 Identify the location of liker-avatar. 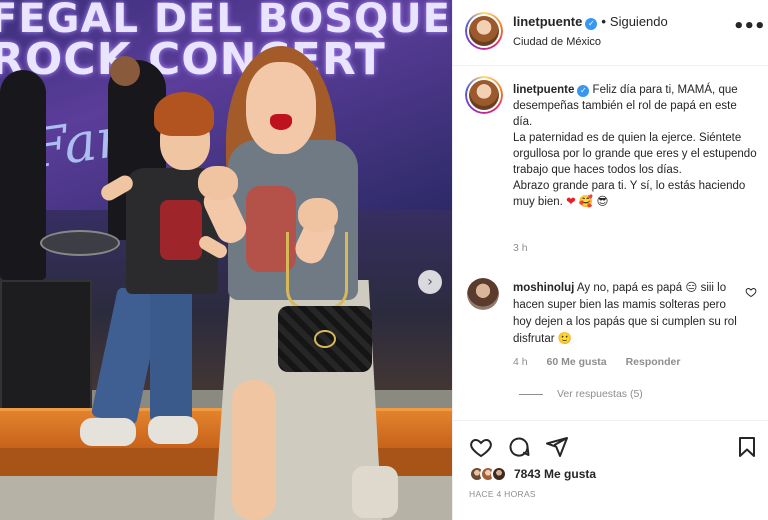
(499, 474).